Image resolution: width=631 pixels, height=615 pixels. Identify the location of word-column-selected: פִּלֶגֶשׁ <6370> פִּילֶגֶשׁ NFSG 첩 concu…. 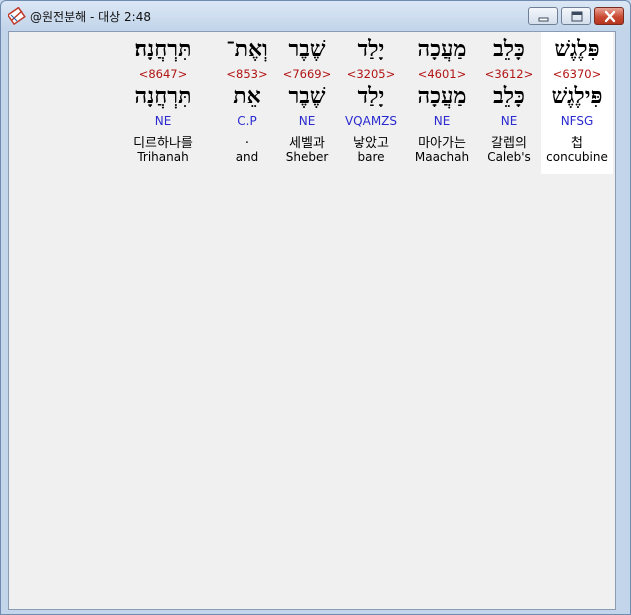
(577, 103).